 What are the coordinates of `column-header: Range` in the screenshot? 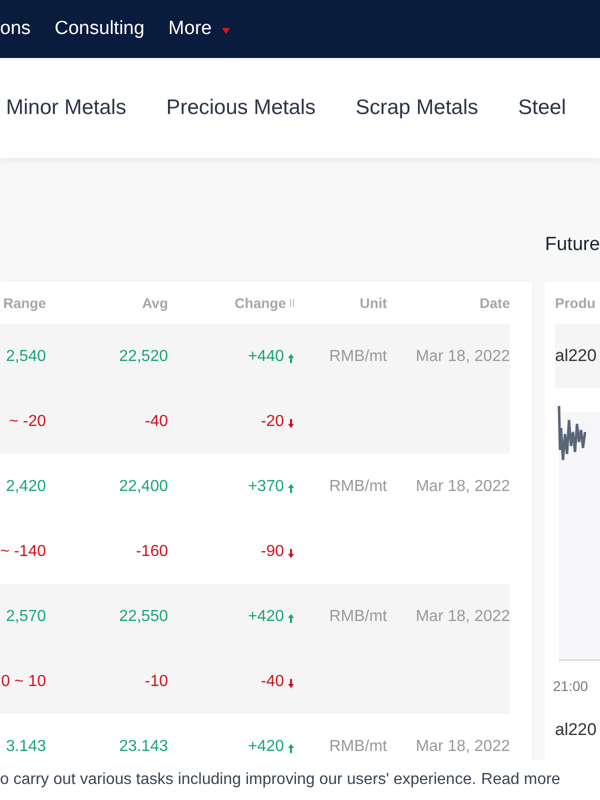 It's located at (24, 303).